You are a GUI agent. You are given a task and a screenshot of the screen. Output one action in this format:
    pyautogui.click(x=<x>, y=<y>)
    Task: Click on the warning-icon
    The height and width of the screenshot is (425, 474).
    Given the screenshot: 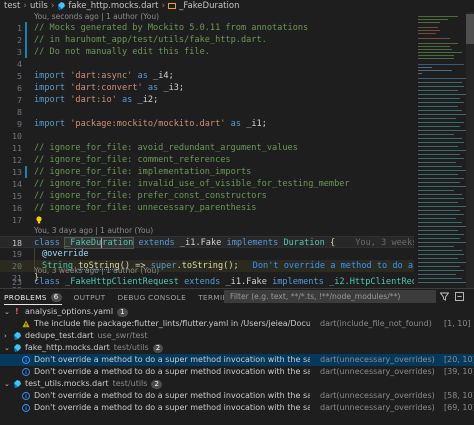 What is the action you would take?
    pyautogui.click(x=26, y=324)
    